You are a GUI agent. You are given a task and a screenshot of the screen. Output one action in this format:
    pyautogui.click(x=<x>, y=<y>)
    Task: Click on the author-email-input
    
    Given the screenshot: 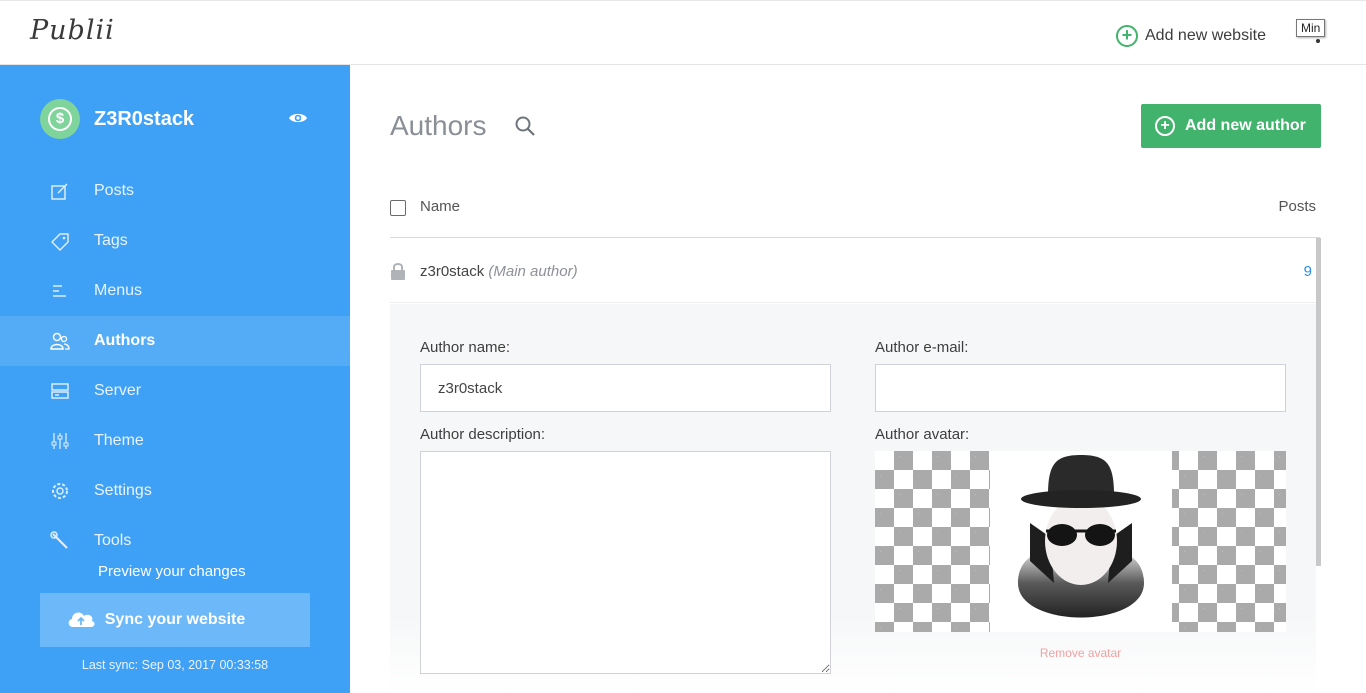 What is the action you would take?
    pyautogui.click(x=1080, y=388)
    